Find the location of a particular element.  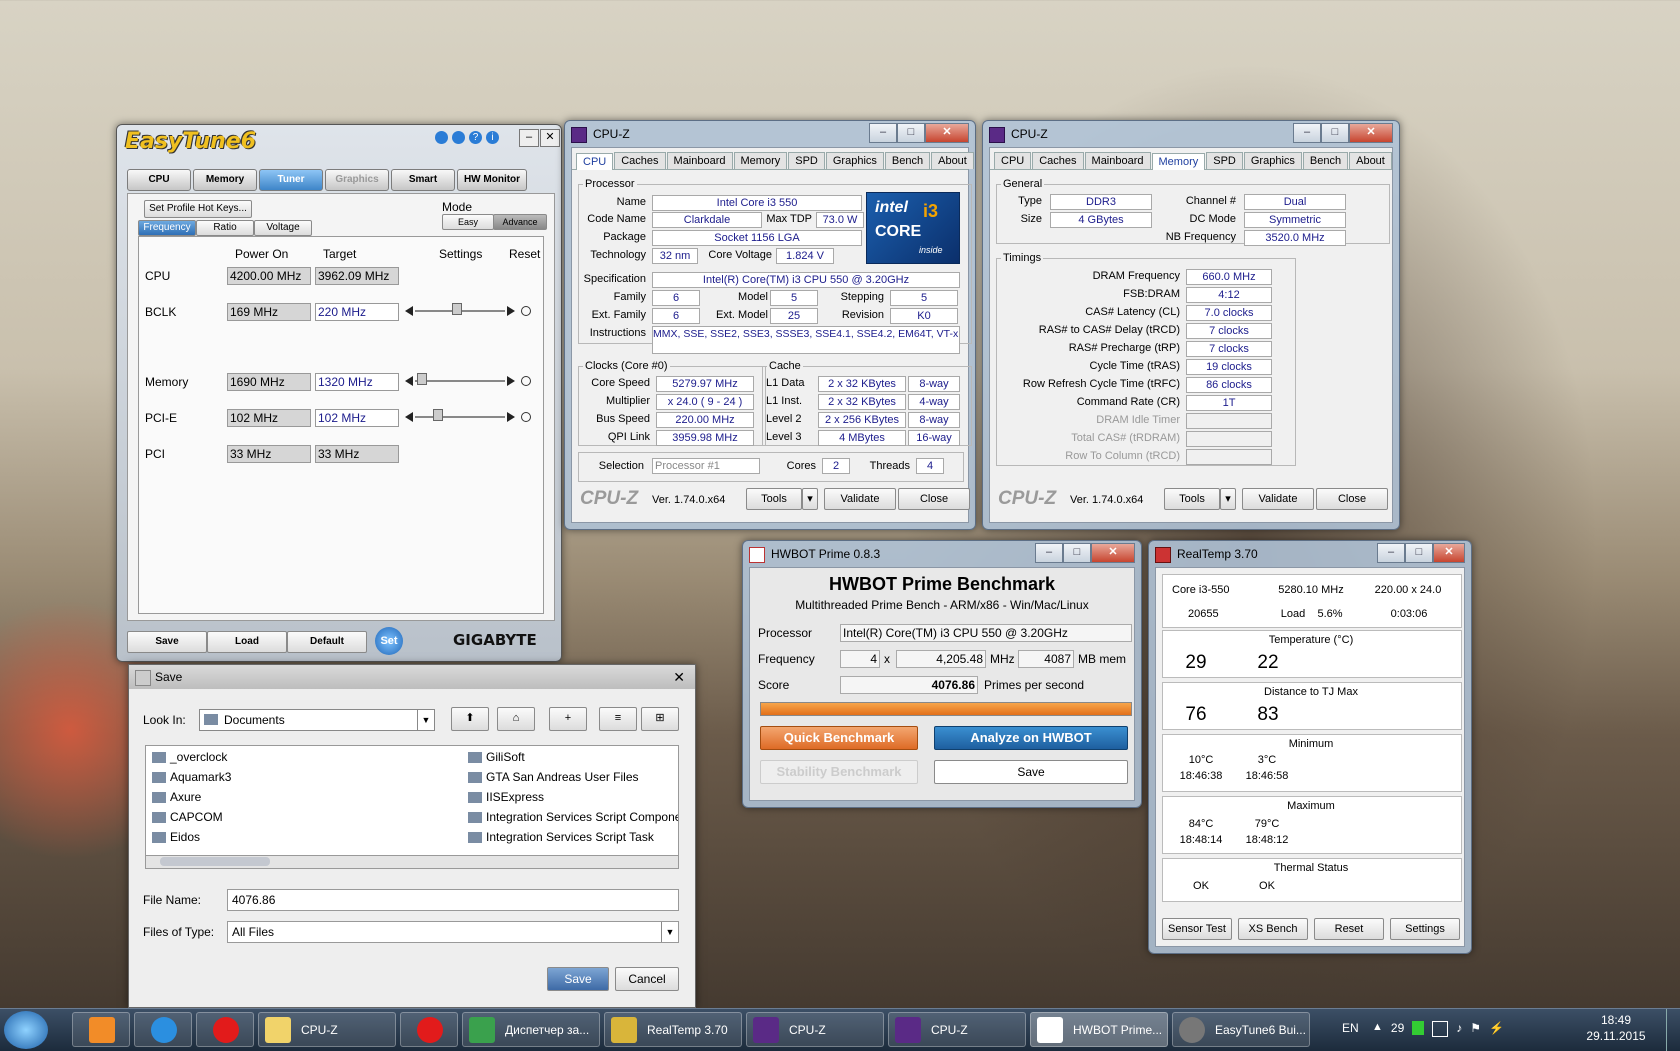

start-button is located at coordinates (26, 1030).